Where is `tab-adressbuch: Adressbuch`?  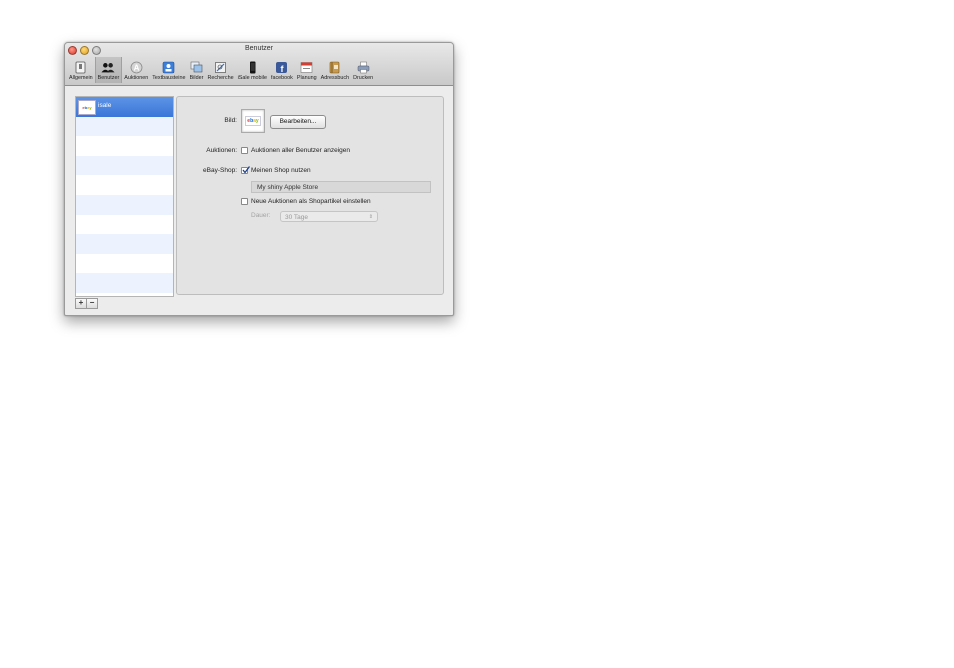
tab-adressbuch: Adressbuch is located at coordinates (335, 70).